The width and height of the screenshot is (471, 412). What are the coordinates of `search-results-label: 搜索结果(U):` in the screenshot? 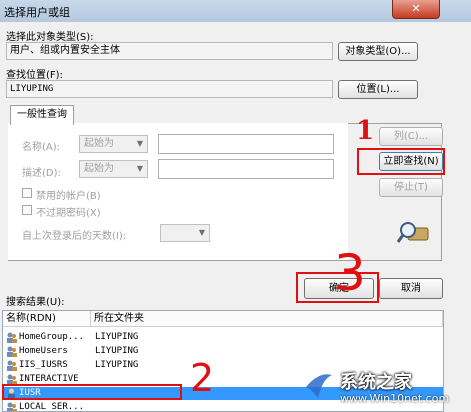 It's located at (35, 302).